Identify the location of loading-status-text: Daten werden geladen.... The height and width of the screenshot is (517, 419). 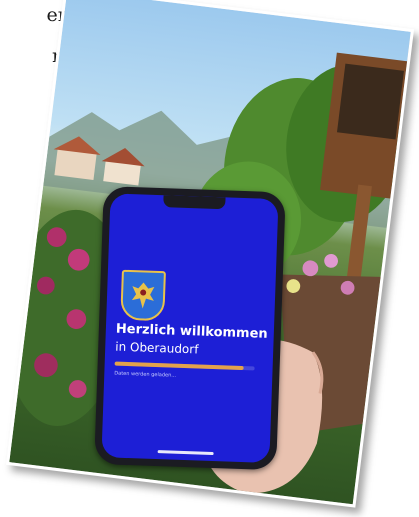
(145, 374).